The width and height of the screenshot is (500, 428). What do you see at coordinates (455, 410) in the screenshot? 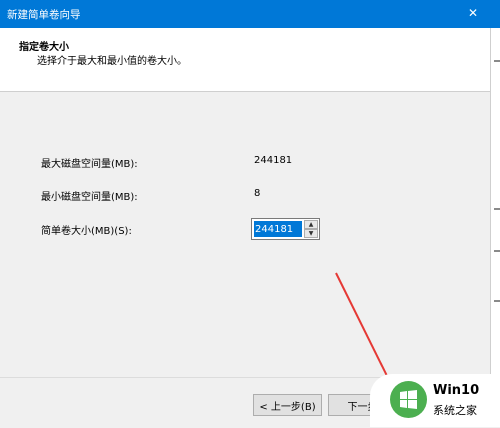
I see `watermark-subtitle: 系统之家` at bounding box center [455, 410].